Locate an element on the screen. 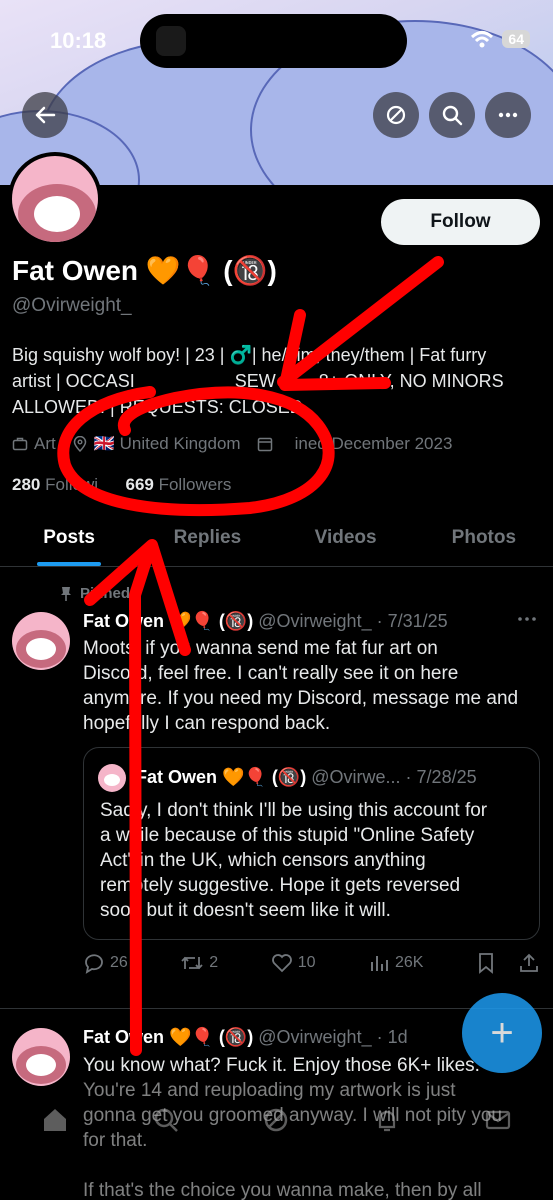 The image size is (553, 1200). views-button: 26K is located at coordinates (395, 963).